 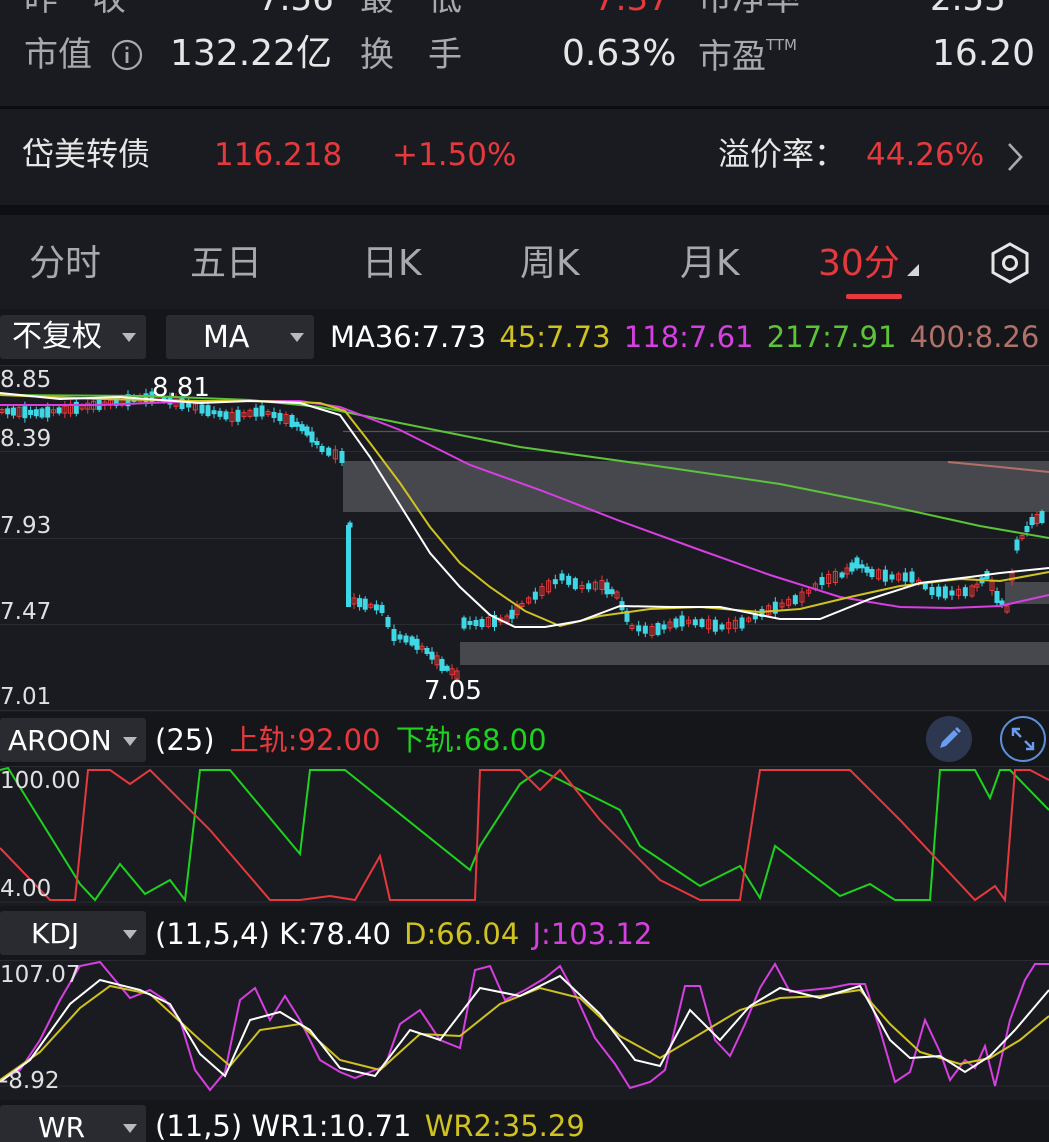 I want to click on kdj-chart-canvas, so click(x=524, y=1026).